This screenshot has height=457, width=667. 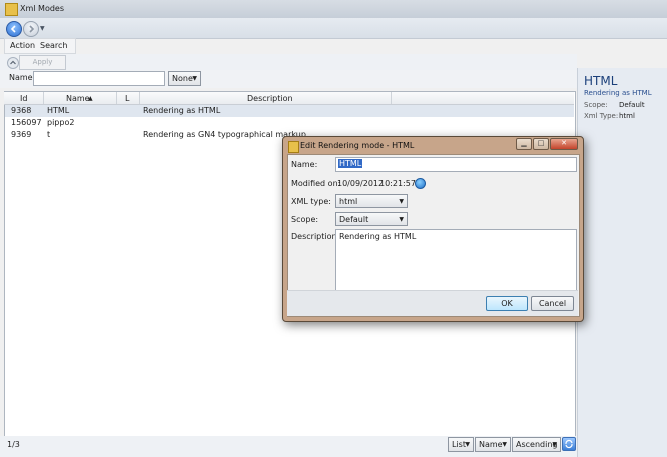 What do you see at coordinates (305, 219) in the screenshot?
I see `scope-label: Scope:` at bounding box center [305, 219].